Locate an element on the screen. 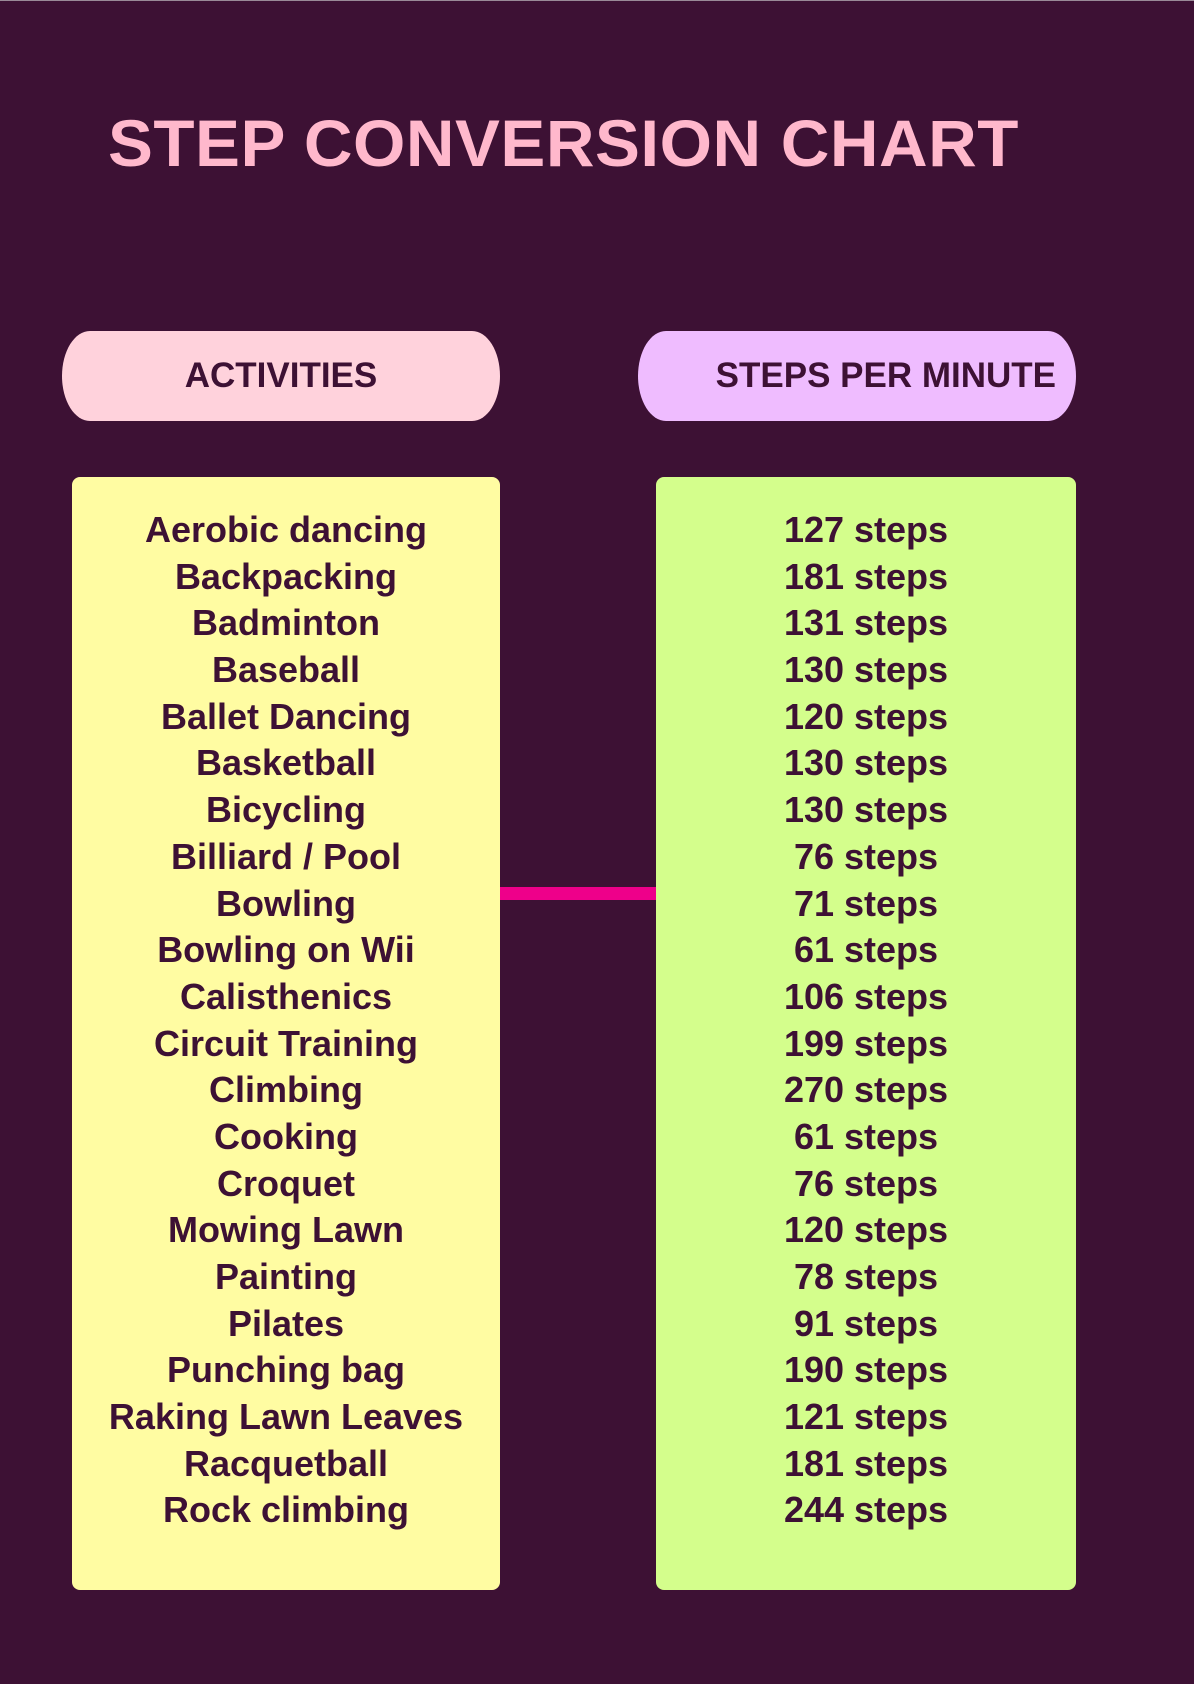 The height and width of the screenshot is (1684, 1194). activity-item: Backpacking is located at coordinates (286, 576).